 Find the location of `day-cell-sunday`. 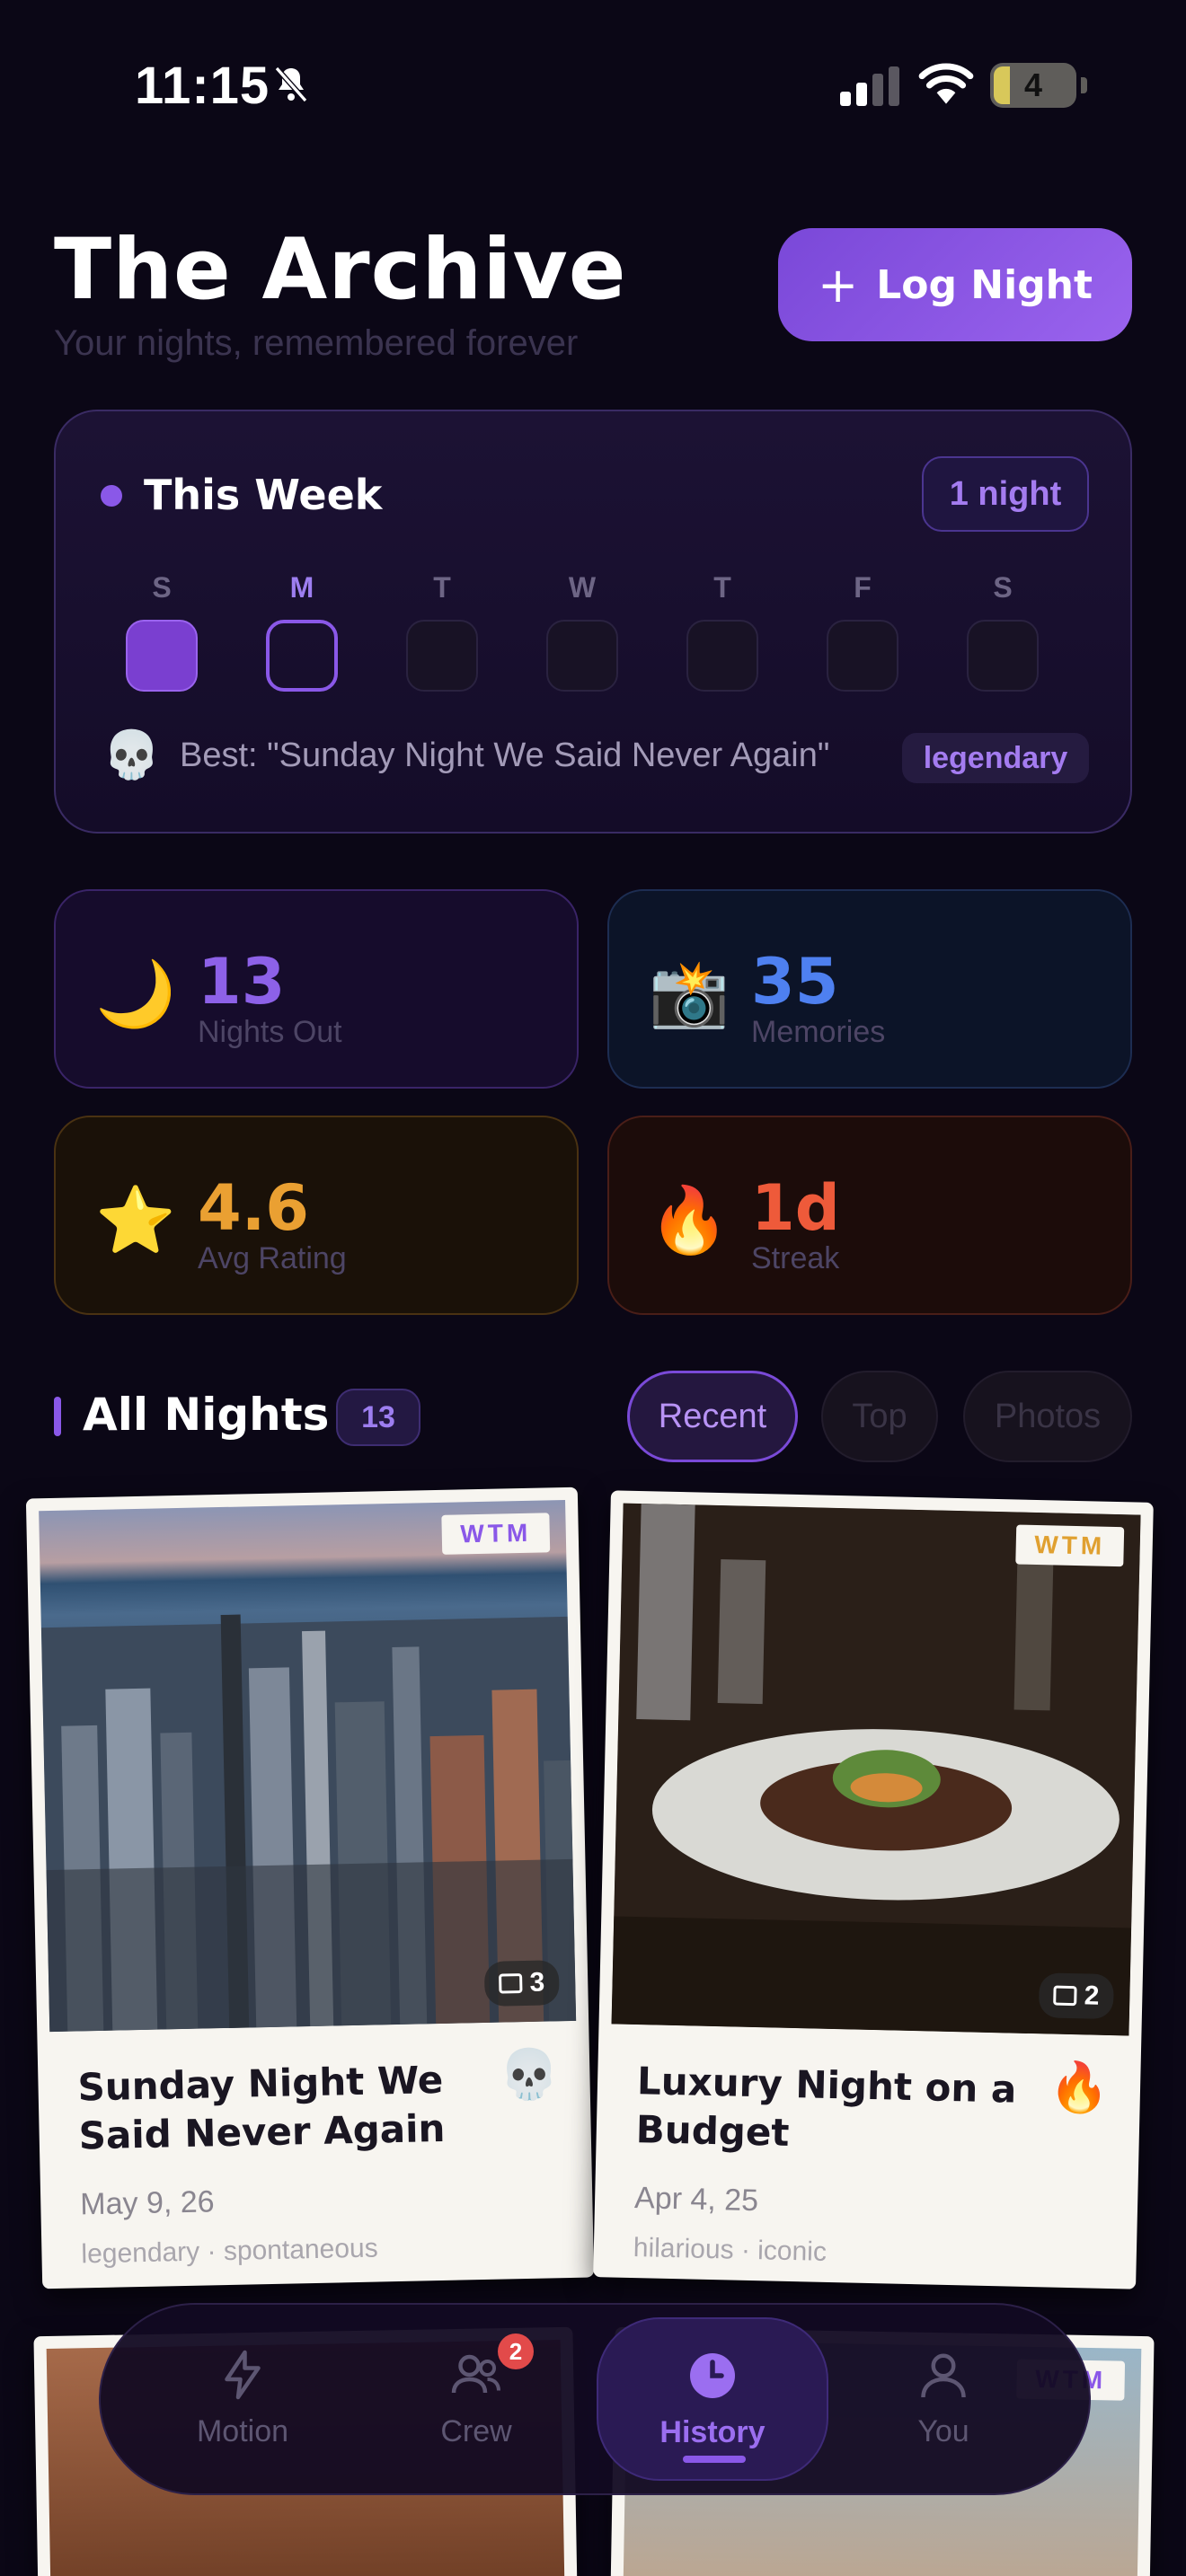

day-cell-sunday is located at coordinates (162, 656).